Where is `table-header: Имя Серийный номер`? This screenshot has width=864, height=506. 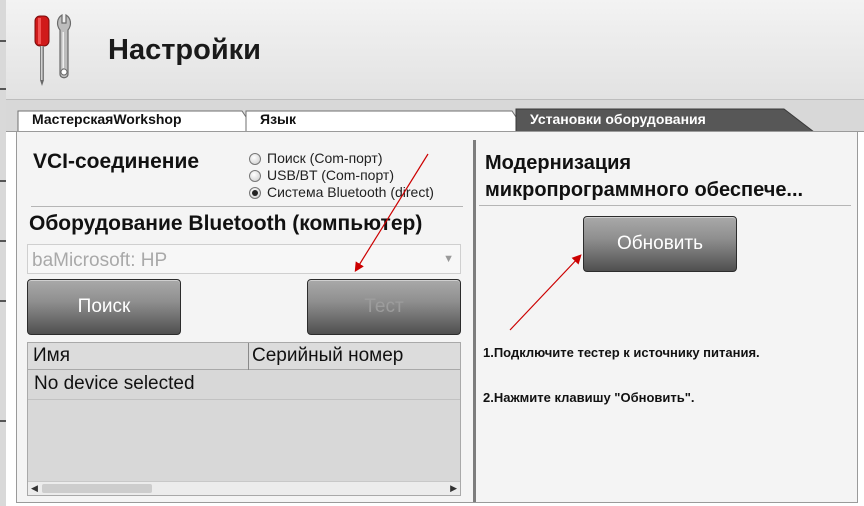
table-header: Имя Серийный номер is located at coordinates (244, 356).